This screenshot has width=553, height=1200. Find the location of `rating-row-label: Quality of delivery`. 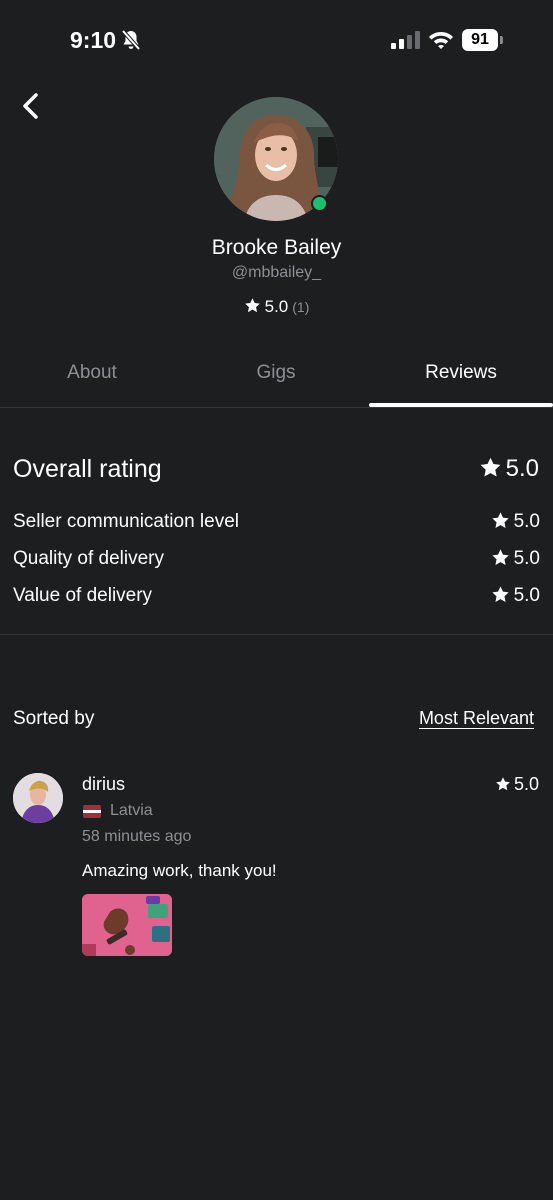

rating-row-label: Quality of delivery is located at coordinates (89, 558).